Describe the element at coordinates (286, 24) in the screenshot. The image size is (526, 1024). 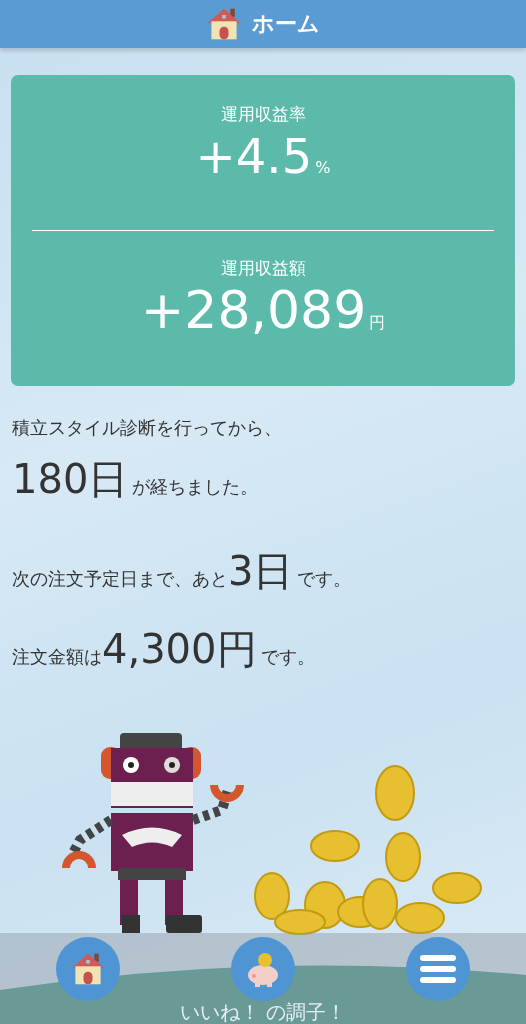
I see `page-title: ホーム` at that location.